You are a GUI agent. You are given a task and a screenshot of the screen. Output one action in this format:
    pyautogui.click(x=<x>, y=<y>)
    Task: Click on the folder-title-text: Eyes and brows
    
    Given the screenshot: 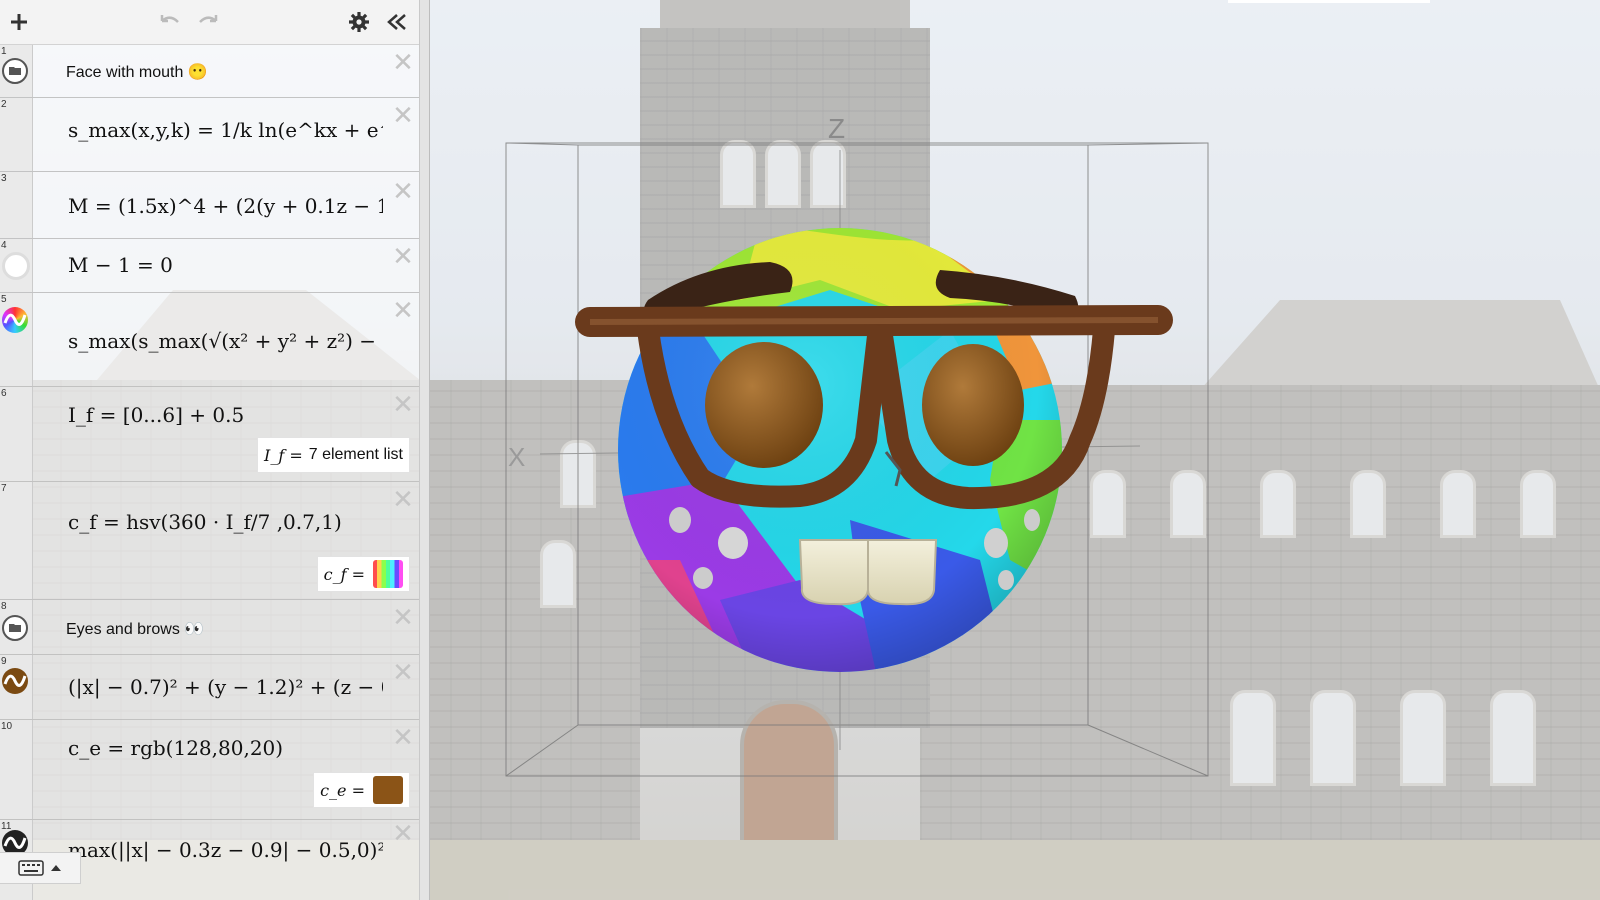 What is the action you would take?
    pyautogui.click(x=123, y=629)
    